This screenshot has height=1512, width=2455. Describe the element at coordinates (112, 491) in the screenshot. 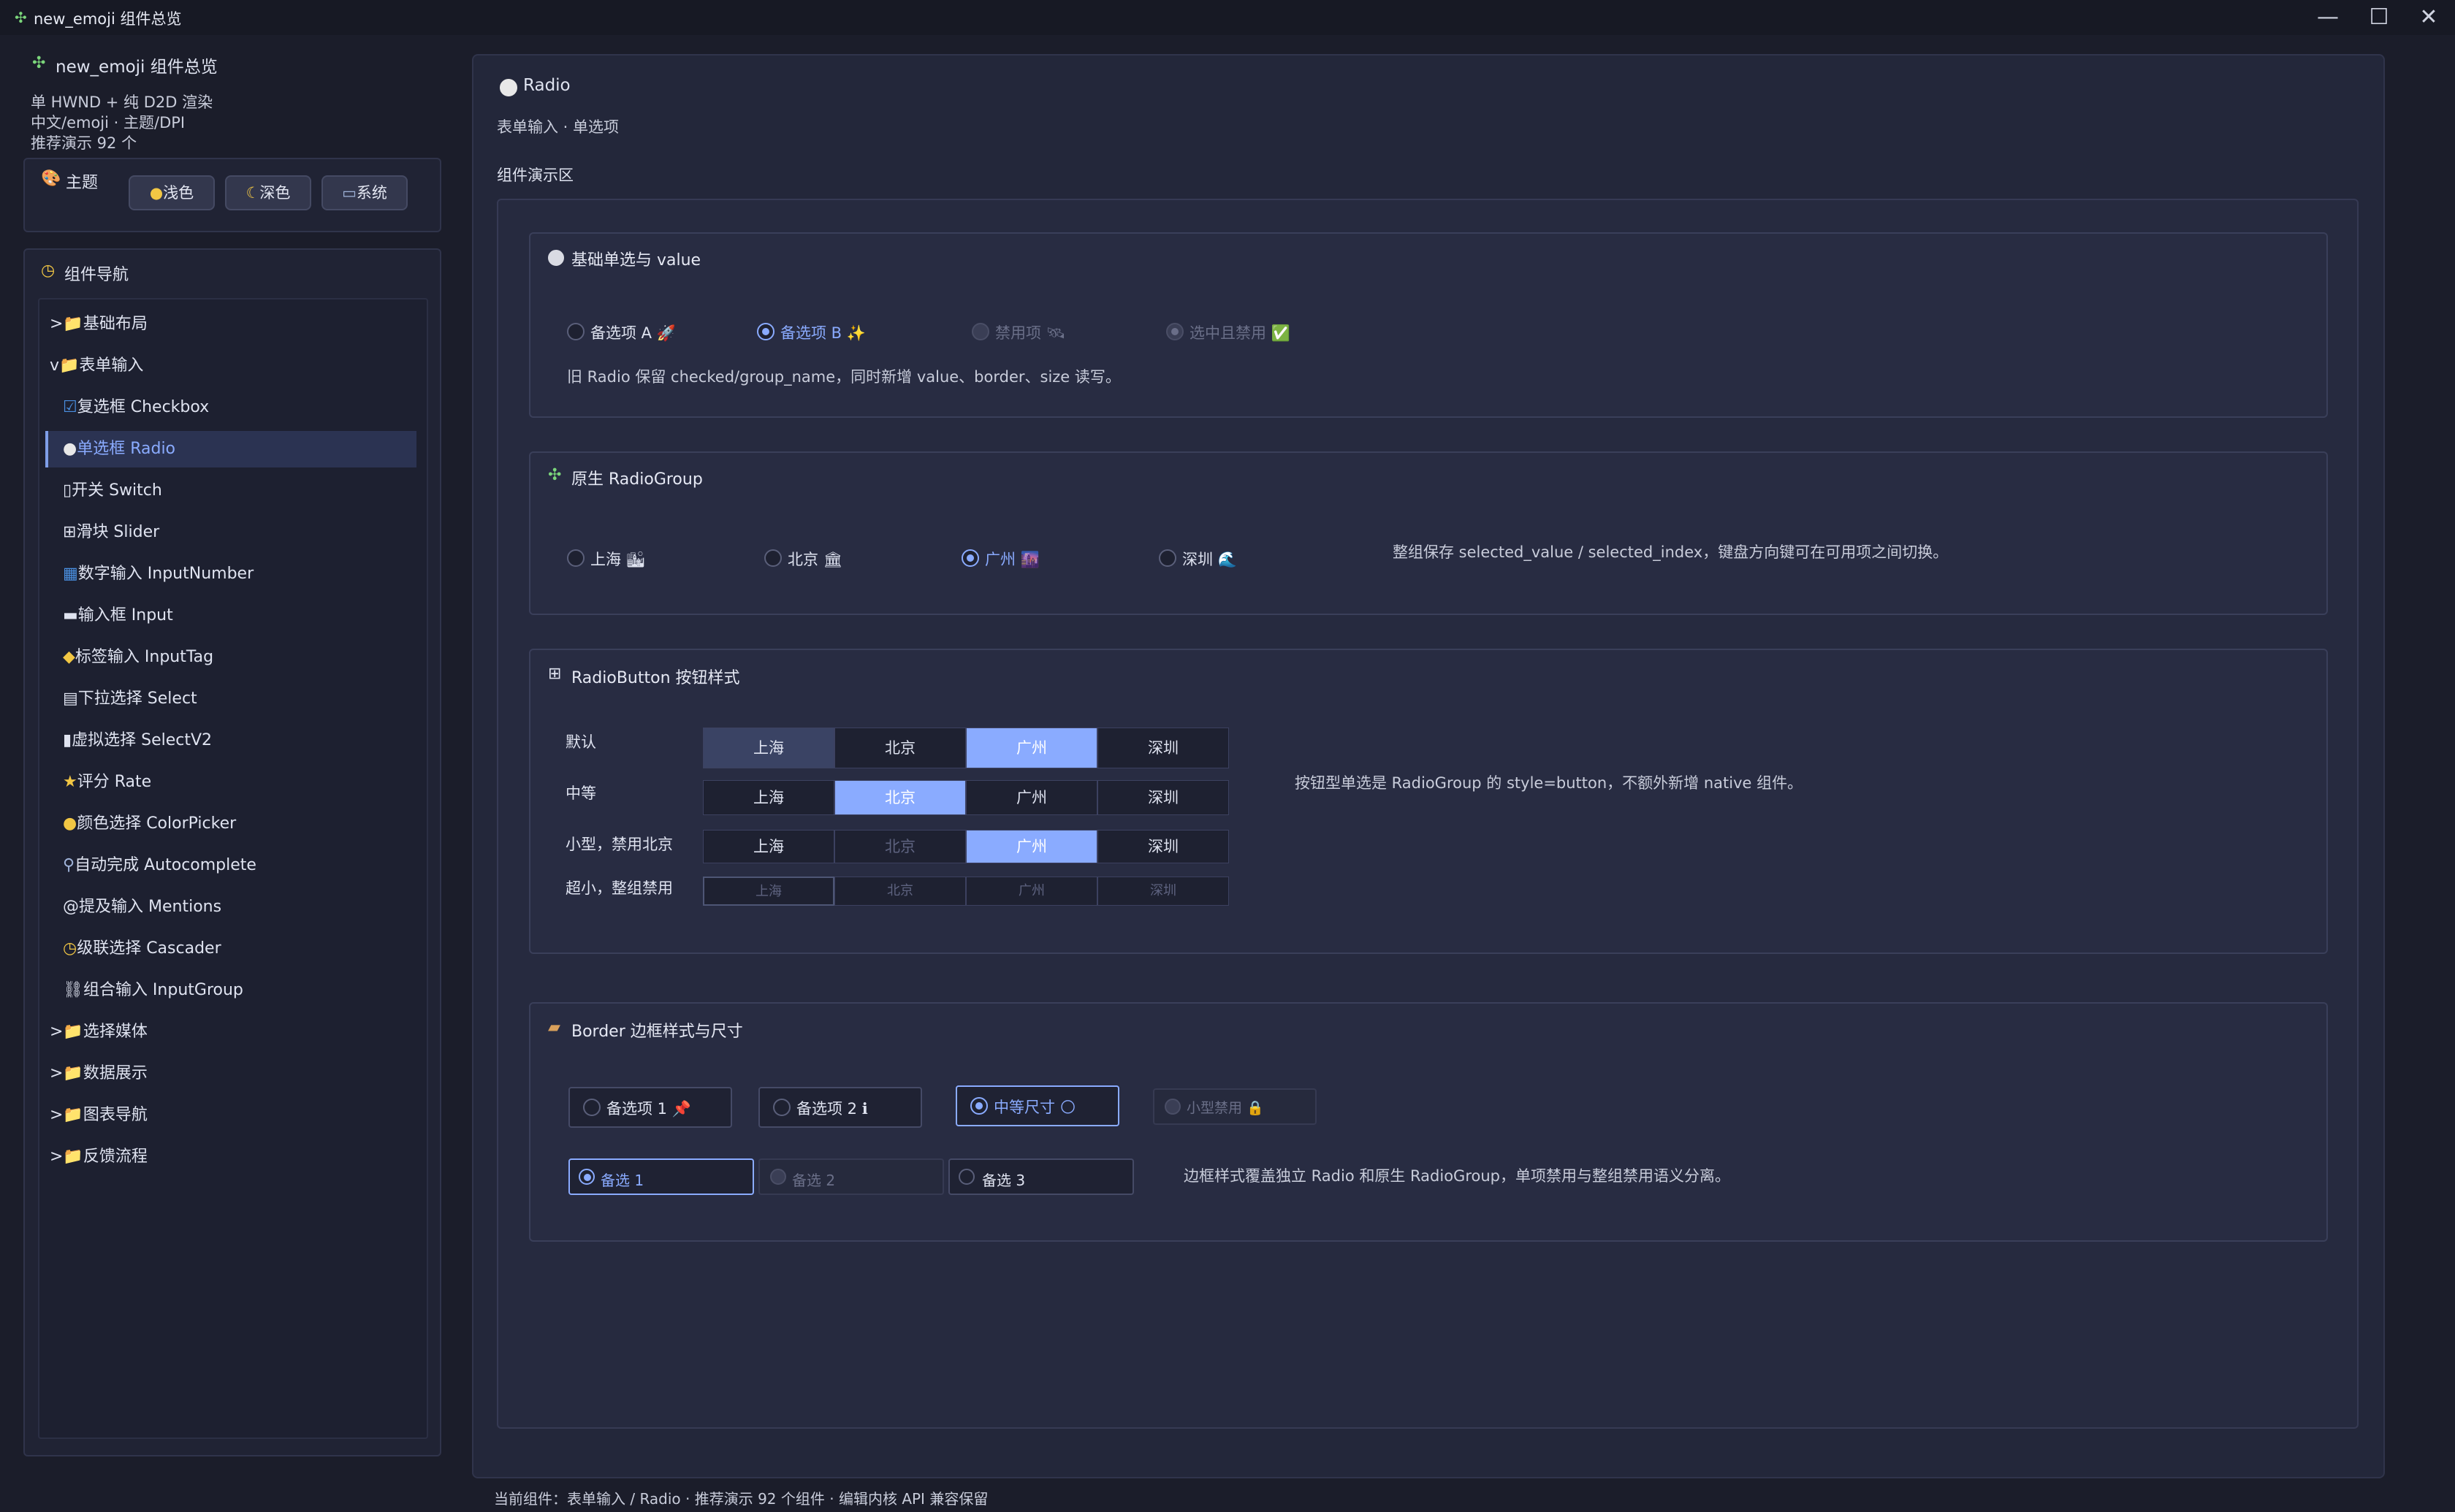

I see `nav-item-switch: ▯开关 Switch` at that location.